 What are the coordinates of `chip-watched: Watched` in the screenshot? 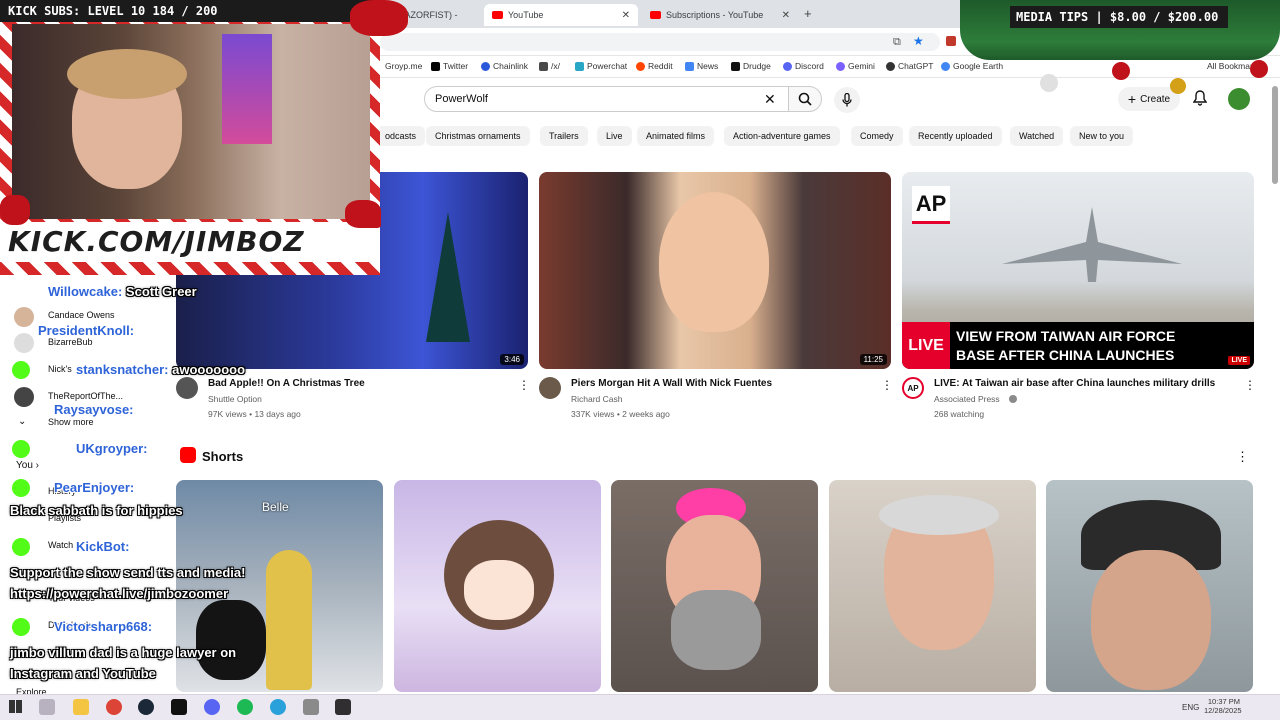 It's located at (1037, 136).